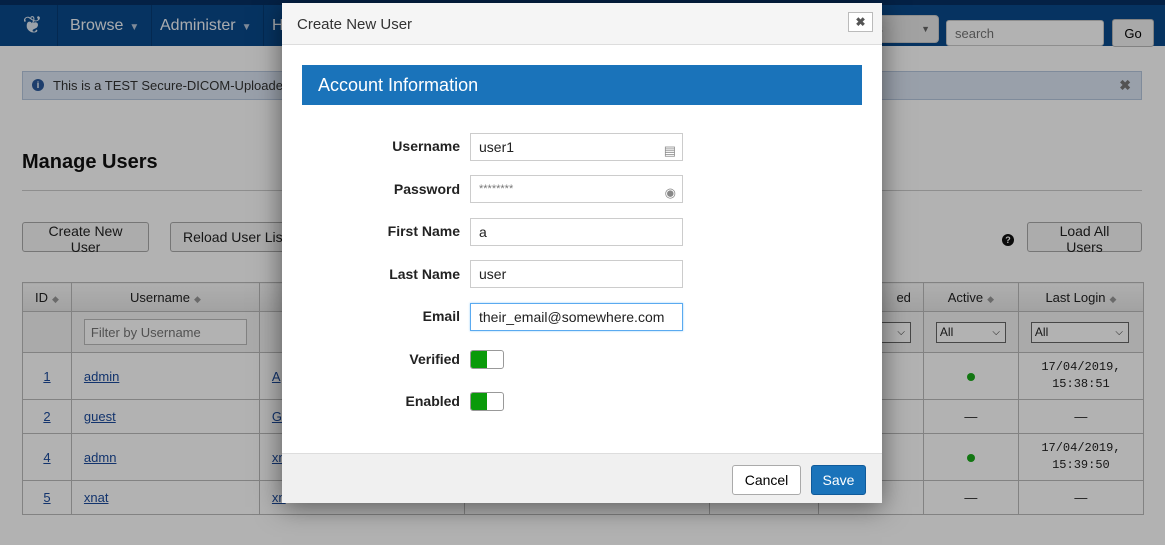 The height and width of the screenshot is (545, 1165). What do you see at coordinates (424, 274) in the screenshot?
I see `last-name-label: Last Name` at bounding box center [424, 274].